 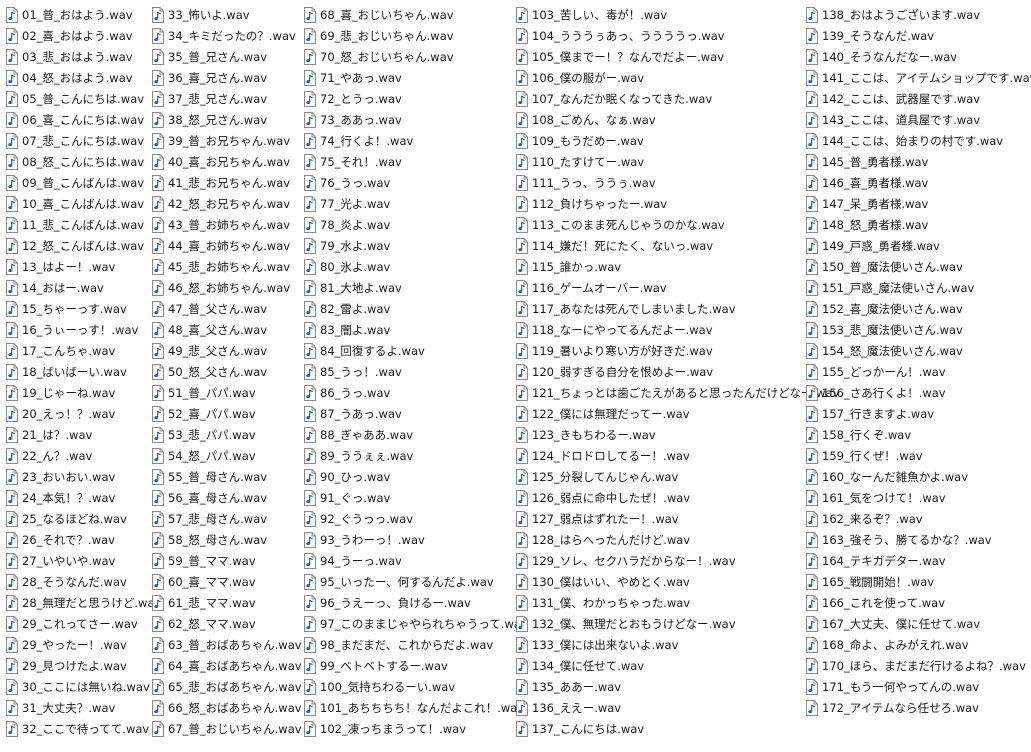 What do you see at coordinates (83, 182) in the screenshot?
I see `file-item: 09_普_こんばんは.wav` at bounding box center [83, 182].